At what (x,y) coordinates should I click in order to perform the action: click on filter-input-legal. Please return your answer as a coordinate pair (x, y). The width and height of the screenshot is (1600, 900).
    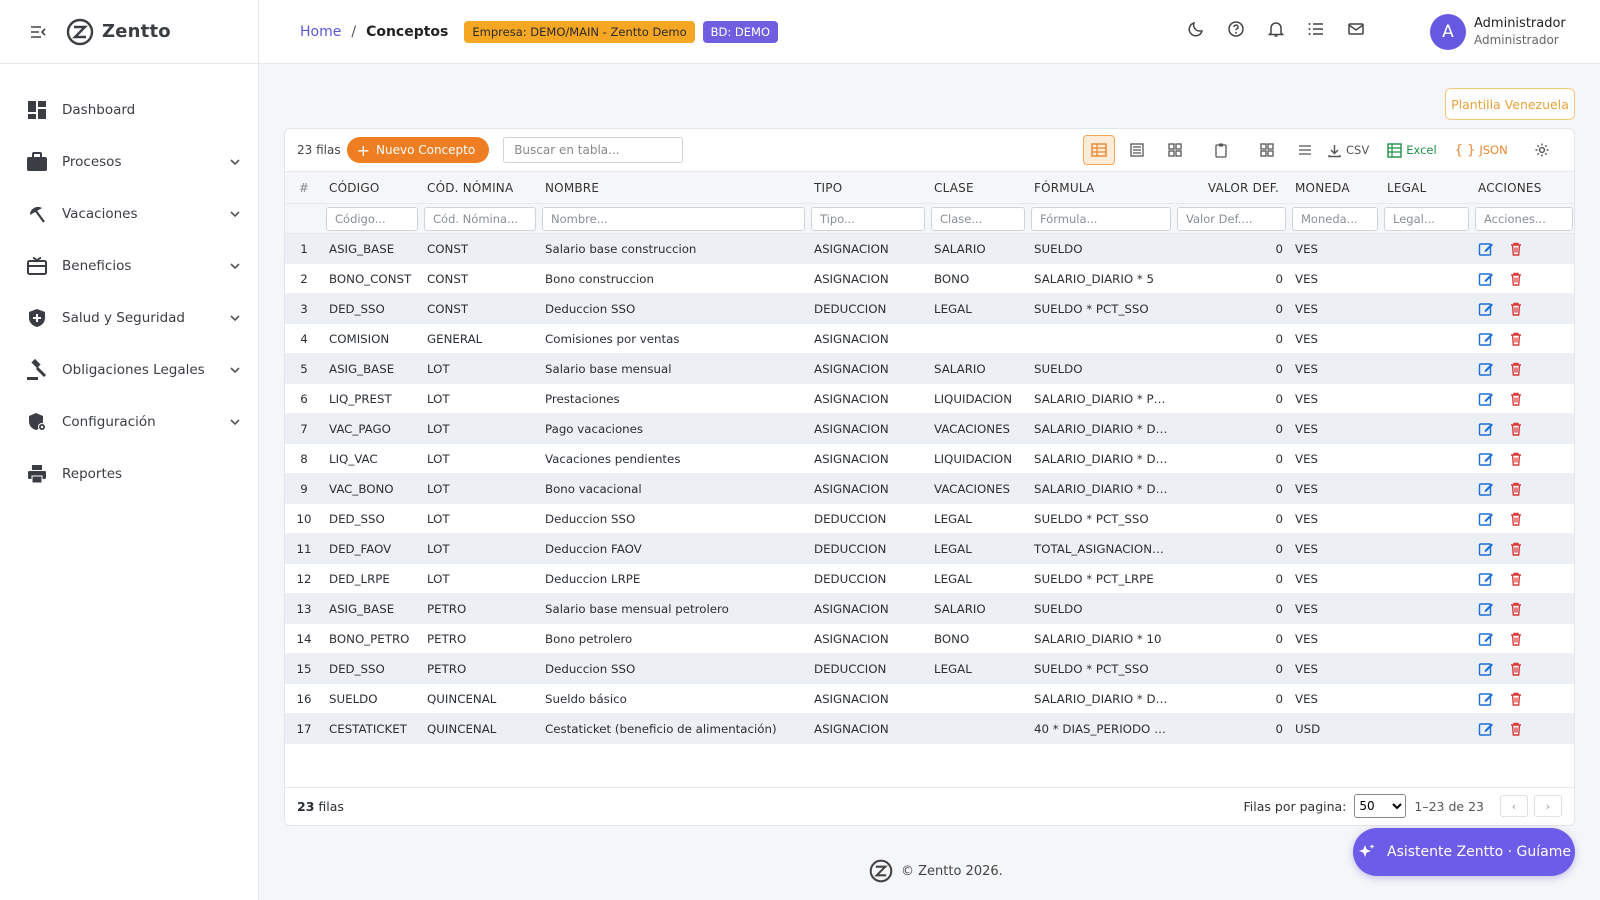
    Looking at the image, I should click on (1426, 218).